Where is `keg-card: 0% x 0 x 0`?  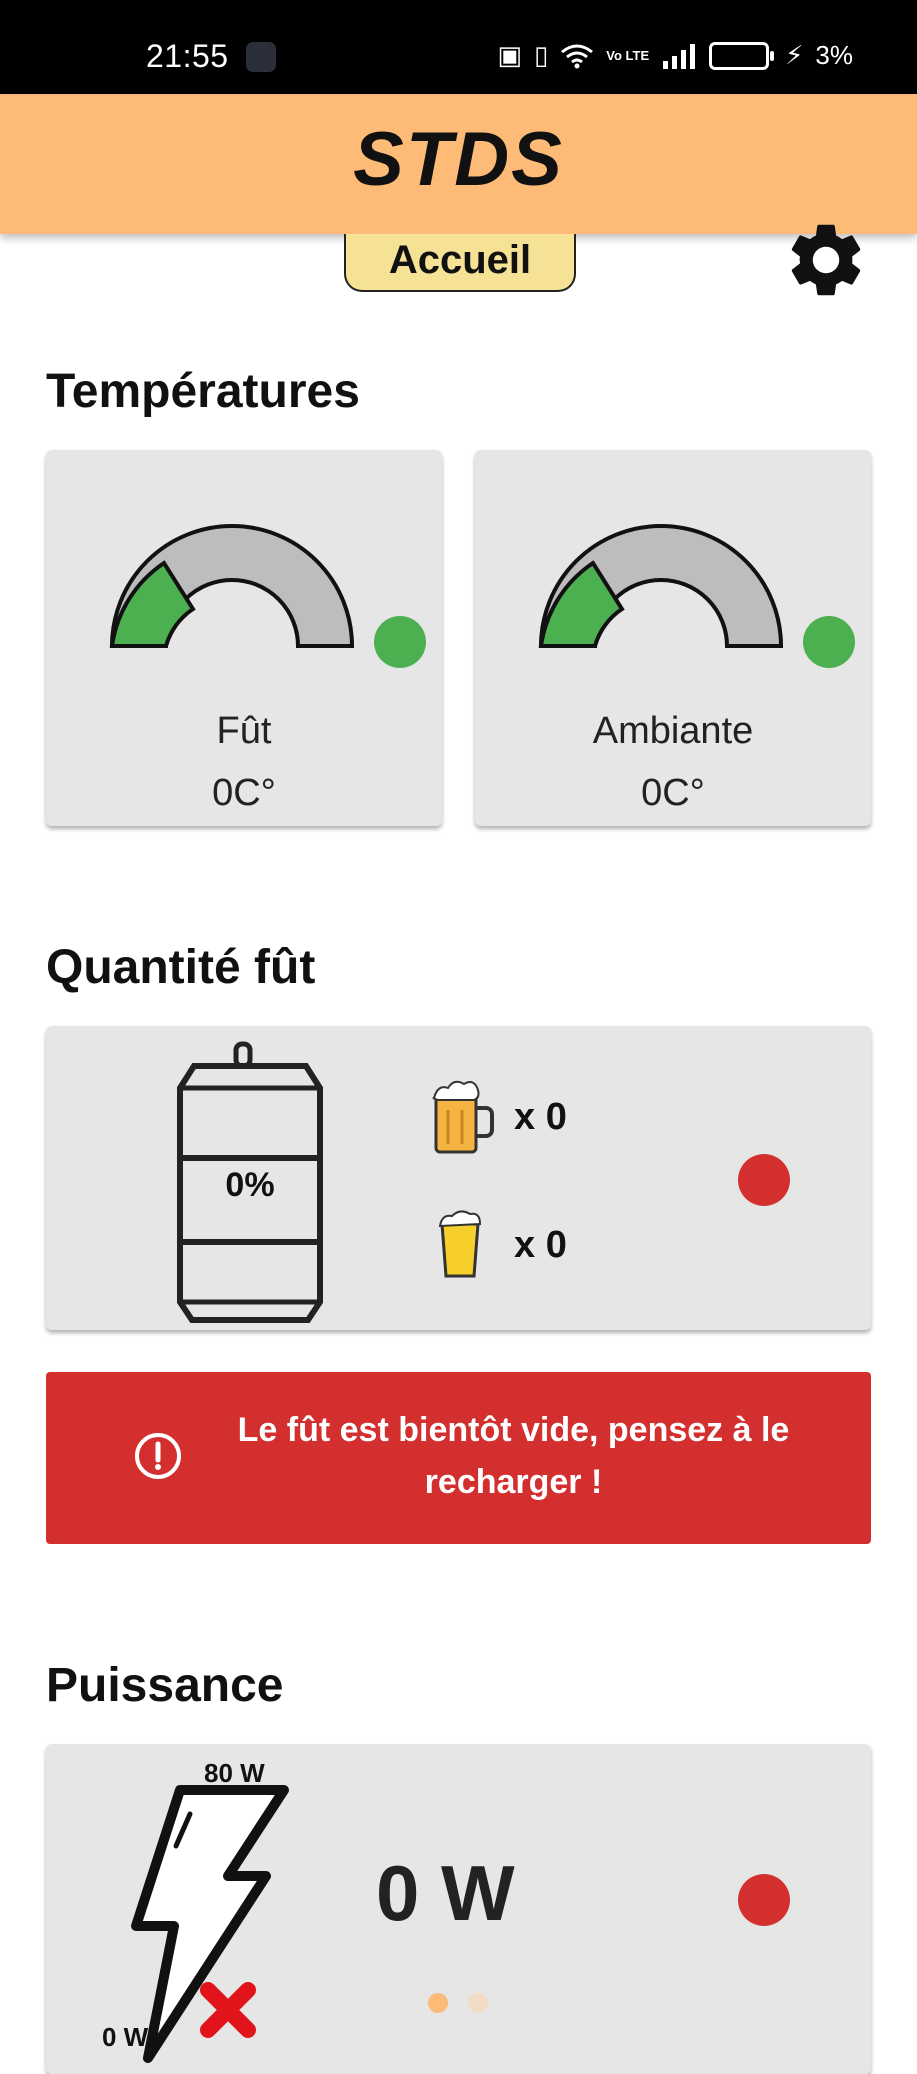
keg-card: 0% x 0 x 0 is located at coordinates (458, 1178).